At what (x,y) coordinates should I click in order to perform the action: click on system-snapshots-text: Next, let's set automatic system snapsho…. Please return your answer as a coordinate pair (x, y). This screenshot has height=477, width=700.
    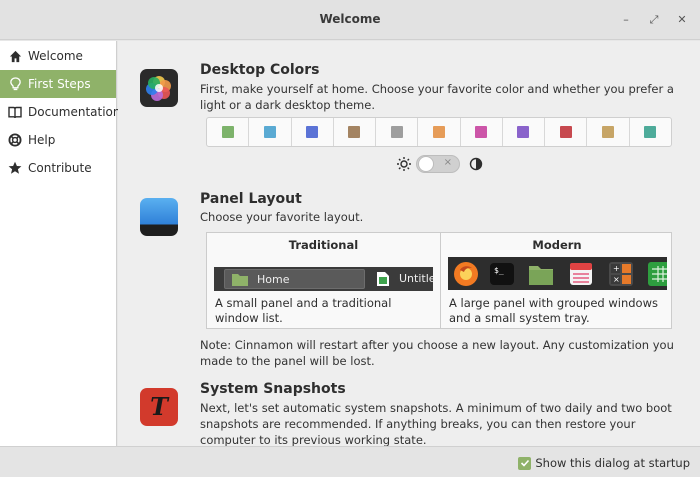
    Looking at the image, I should click on (436, 423).